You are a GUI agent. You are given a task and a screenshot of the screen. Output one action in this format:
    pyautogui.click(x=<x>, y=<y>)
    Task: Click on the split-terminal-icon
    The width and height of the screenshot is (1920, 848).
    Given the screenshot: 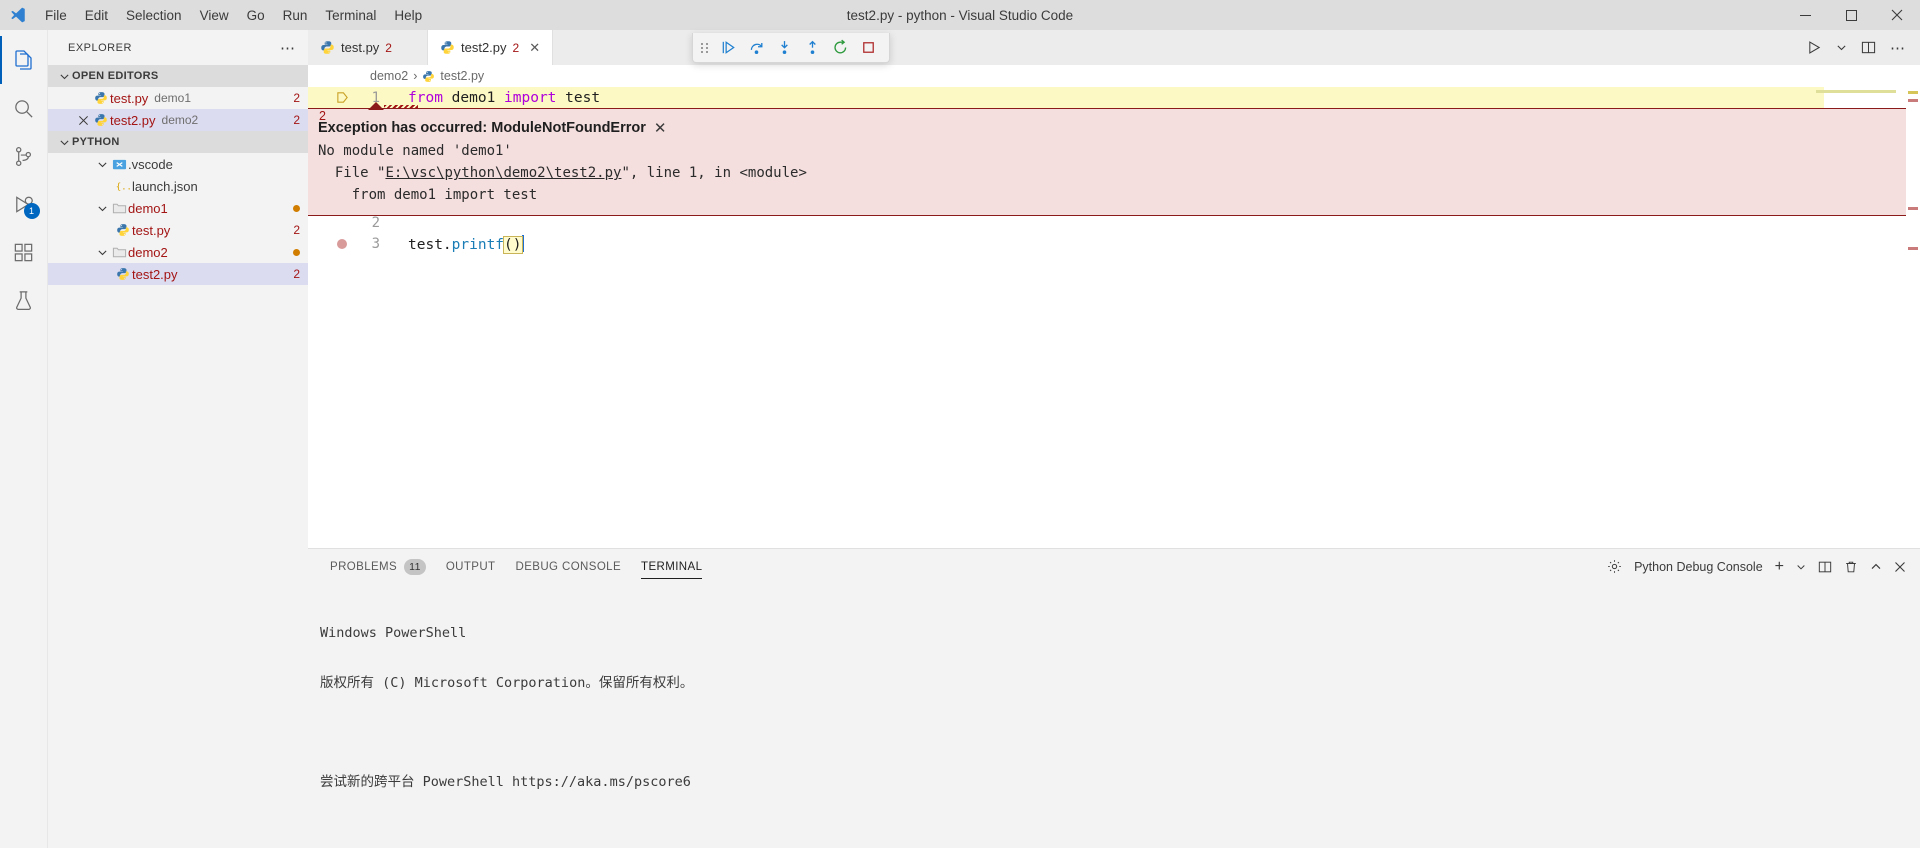 What is the action you would take?
    pyautogui.click(x=1825, y=567)
    